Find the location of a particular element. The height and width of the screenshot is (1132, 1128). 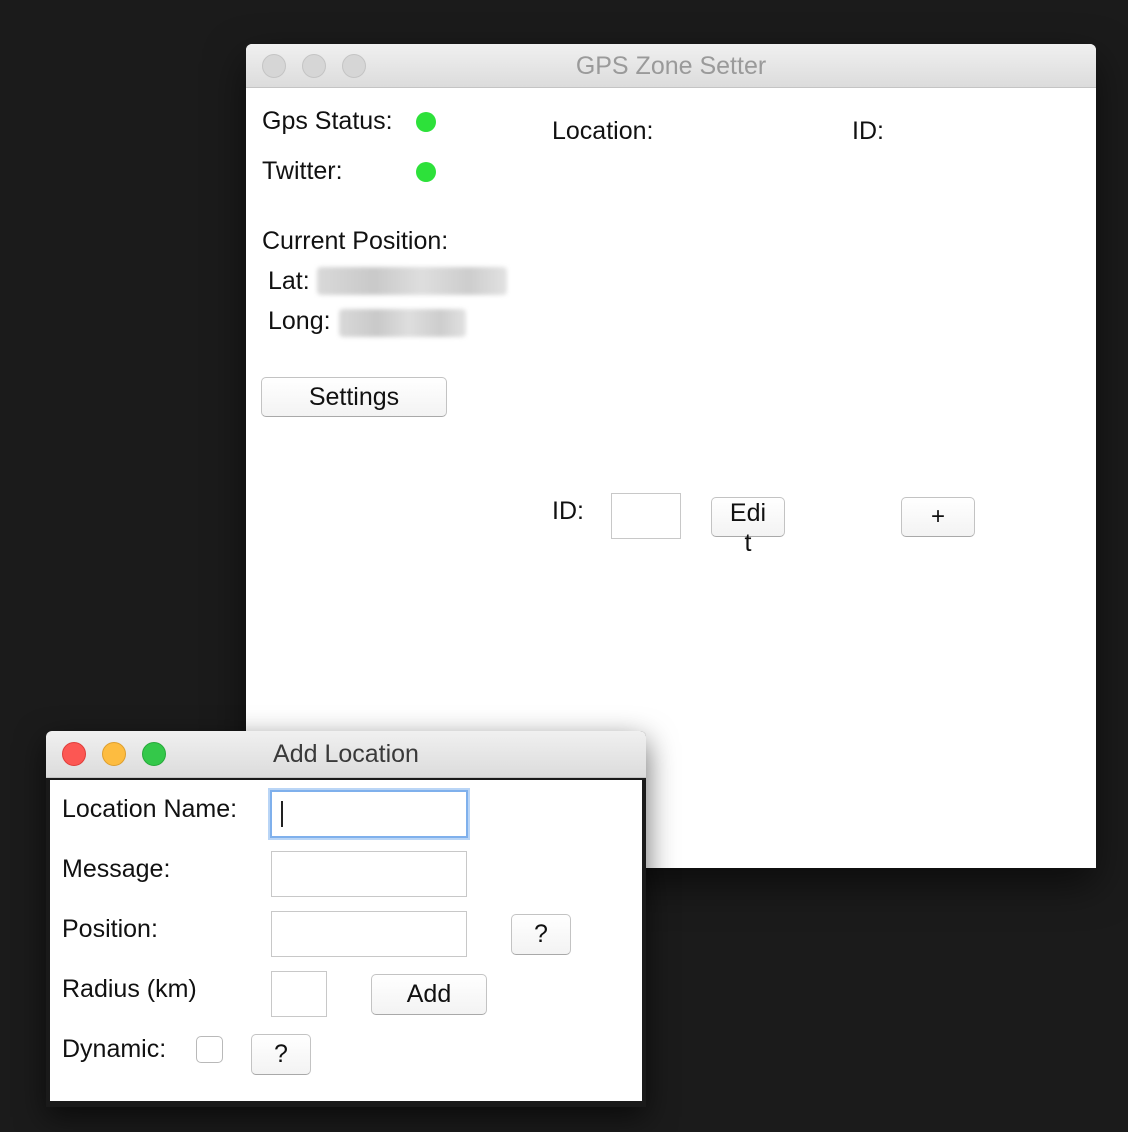

dynamic-label: Dynamic: is located at coordinates (114, 1049).